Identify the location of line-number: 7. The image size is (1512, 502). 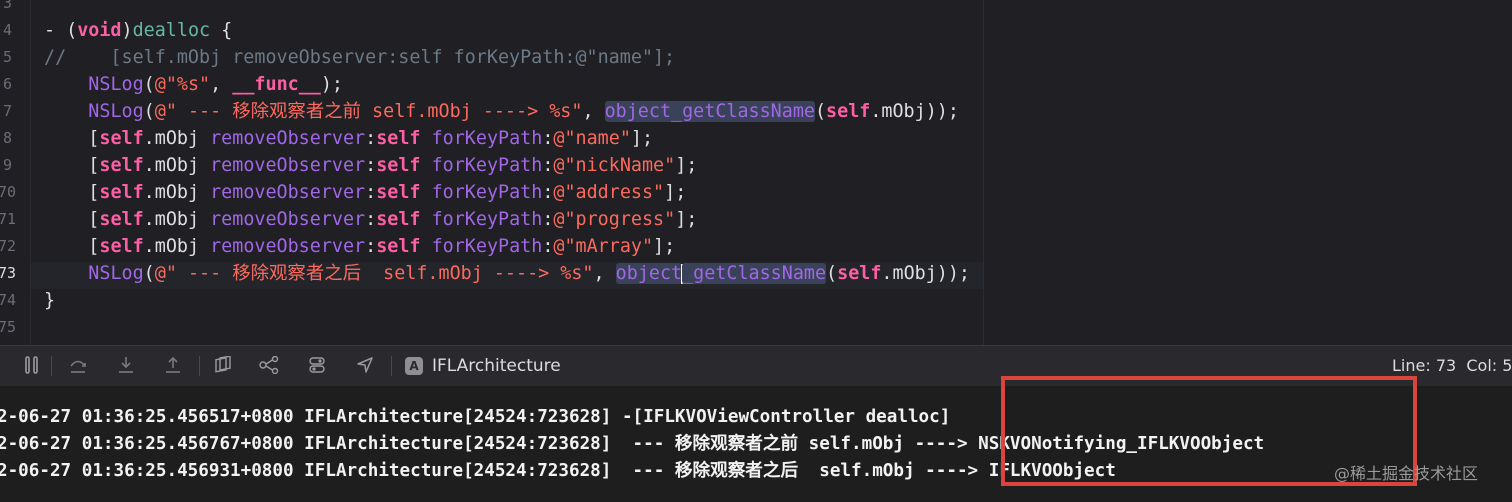
(7, 111).